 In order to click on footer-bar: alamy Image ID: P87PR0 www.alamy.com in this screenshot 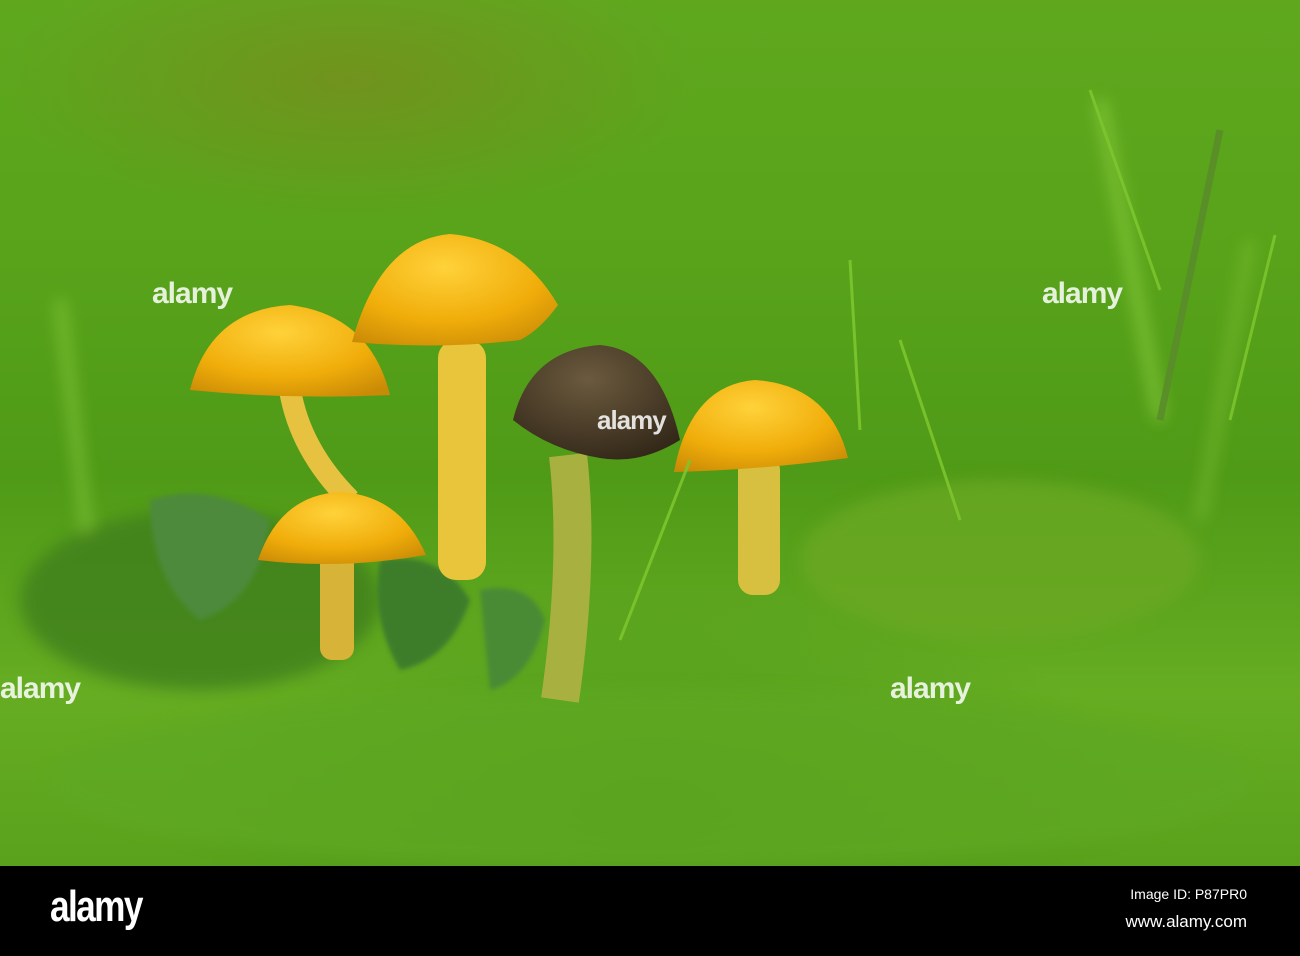, I will do `click(650, 911)`.